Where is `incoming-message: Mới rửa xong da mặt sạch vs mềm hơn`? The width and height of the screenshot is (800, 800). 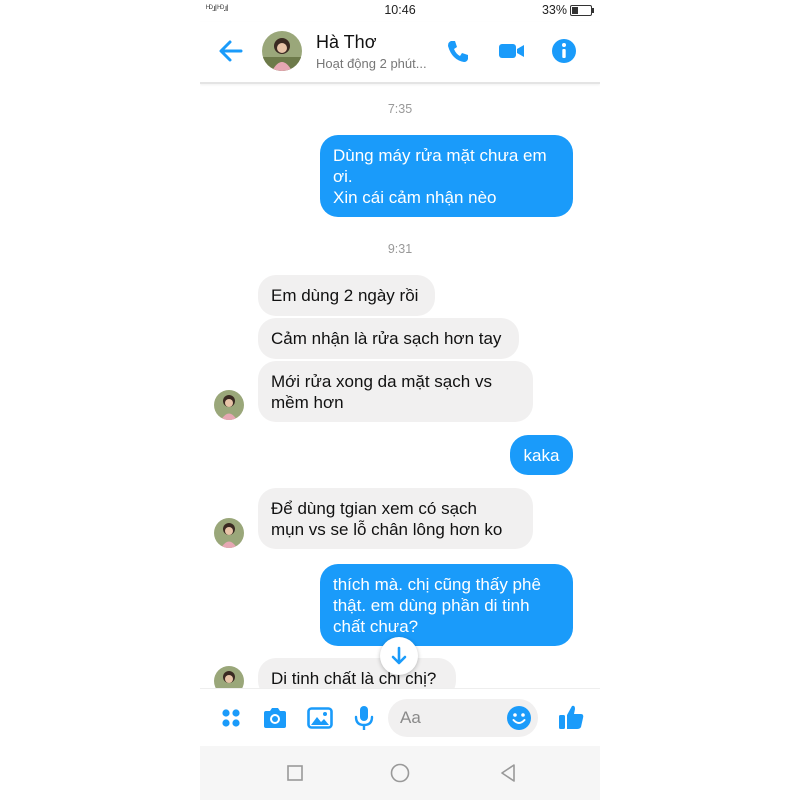 incoming-message: Mới rửa xong da mặt sạch vs mềm hơn is located at coordinates (395, 391).